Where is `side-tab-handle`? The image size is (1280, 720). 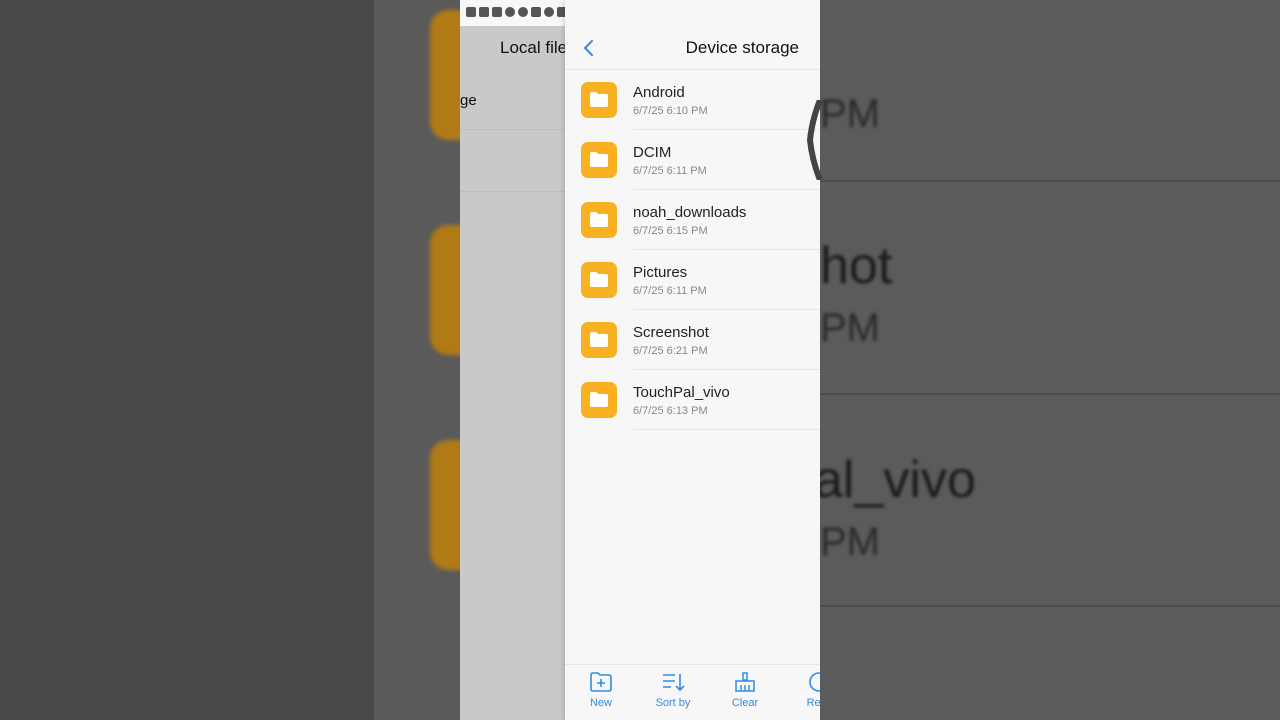 side-tab-handle is located at coordinates (815, 140).